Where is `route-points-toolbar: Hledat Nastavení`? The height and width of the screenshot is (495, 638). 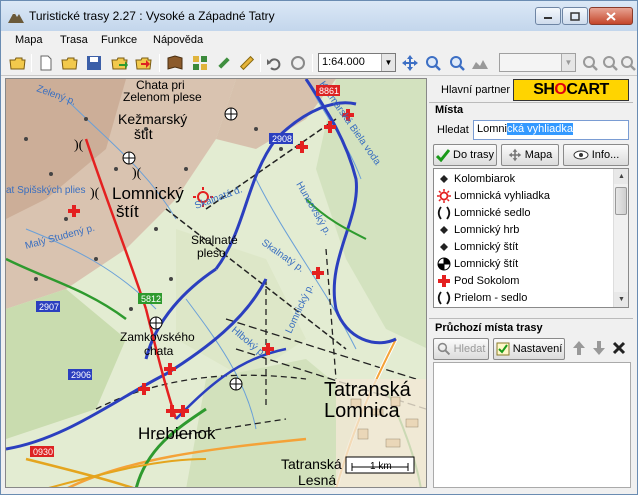
route-points-toolbar: Hledat Nastavení is located at coordinates (532, 349).